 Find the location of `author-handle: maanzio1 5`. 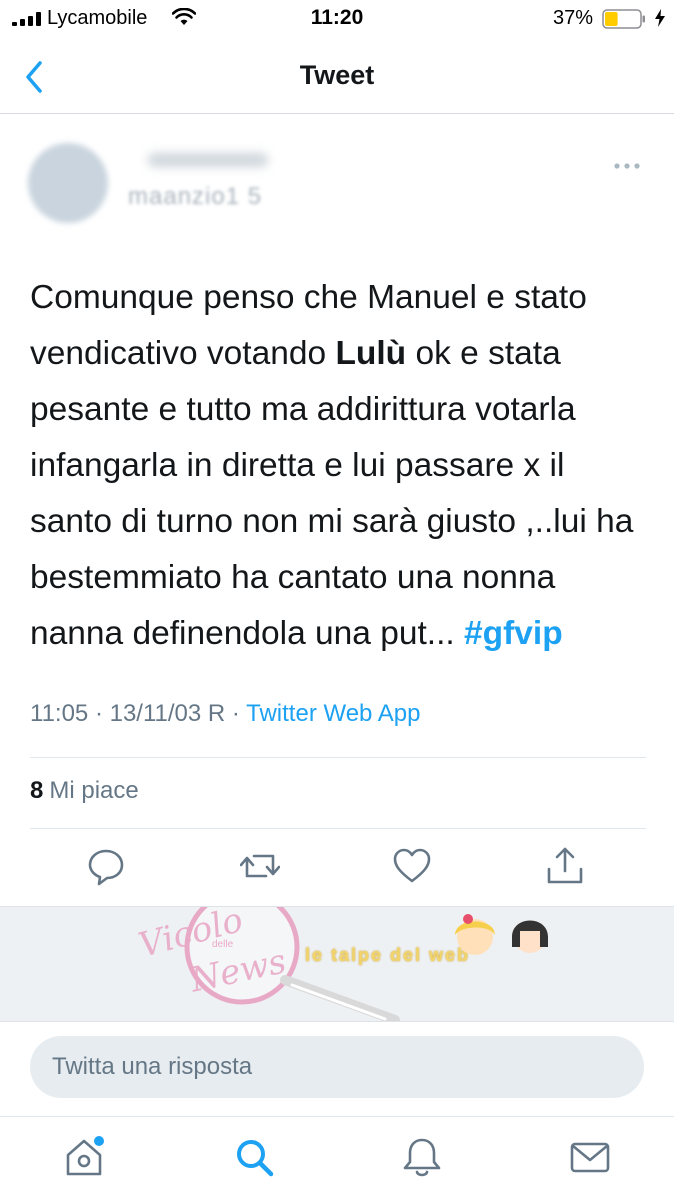

author-handle: maanzio1 5 is located at coordinates (195, 196).